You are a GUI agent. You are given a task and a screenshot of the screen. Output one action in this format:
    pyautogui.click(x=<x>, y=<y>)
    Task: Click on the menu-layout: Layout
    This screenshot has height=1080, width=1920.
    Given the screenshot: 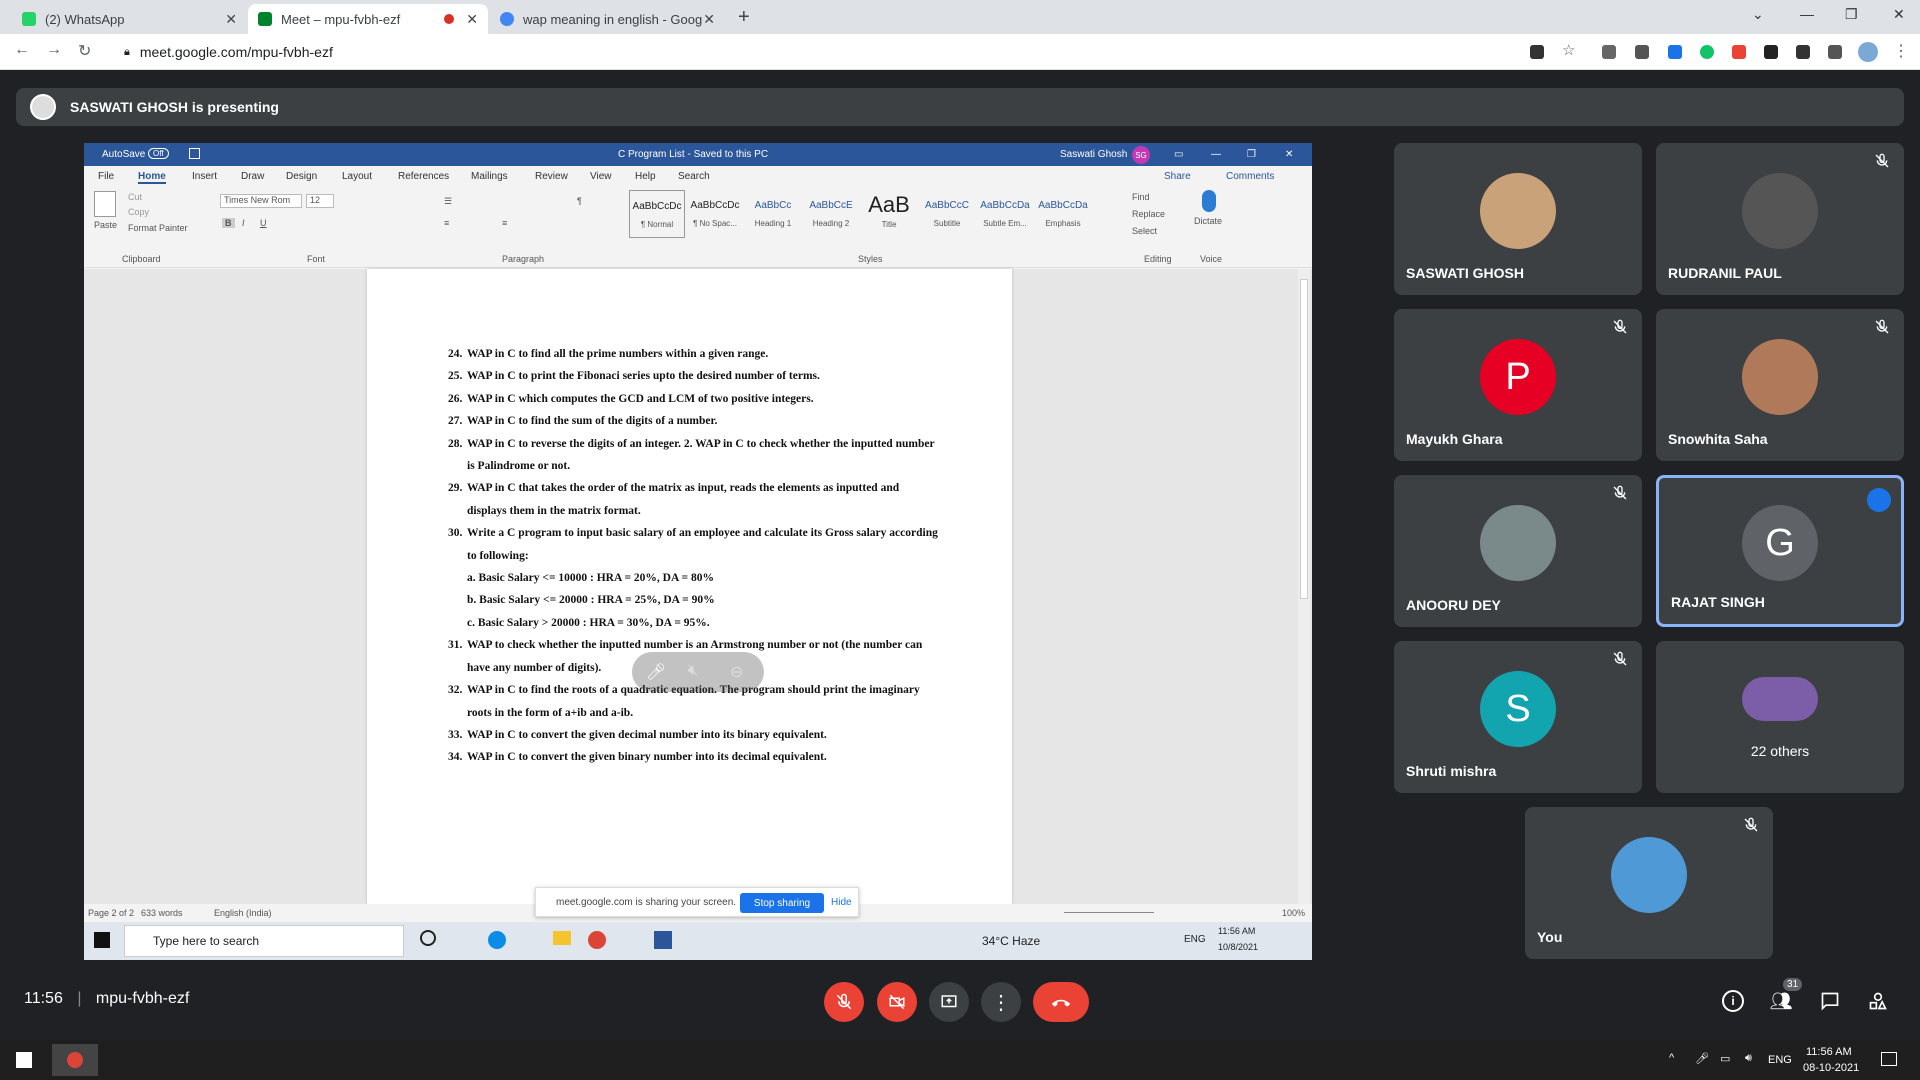 What is the action you would take?
    pyautogui.click(x=357, y=176)
    